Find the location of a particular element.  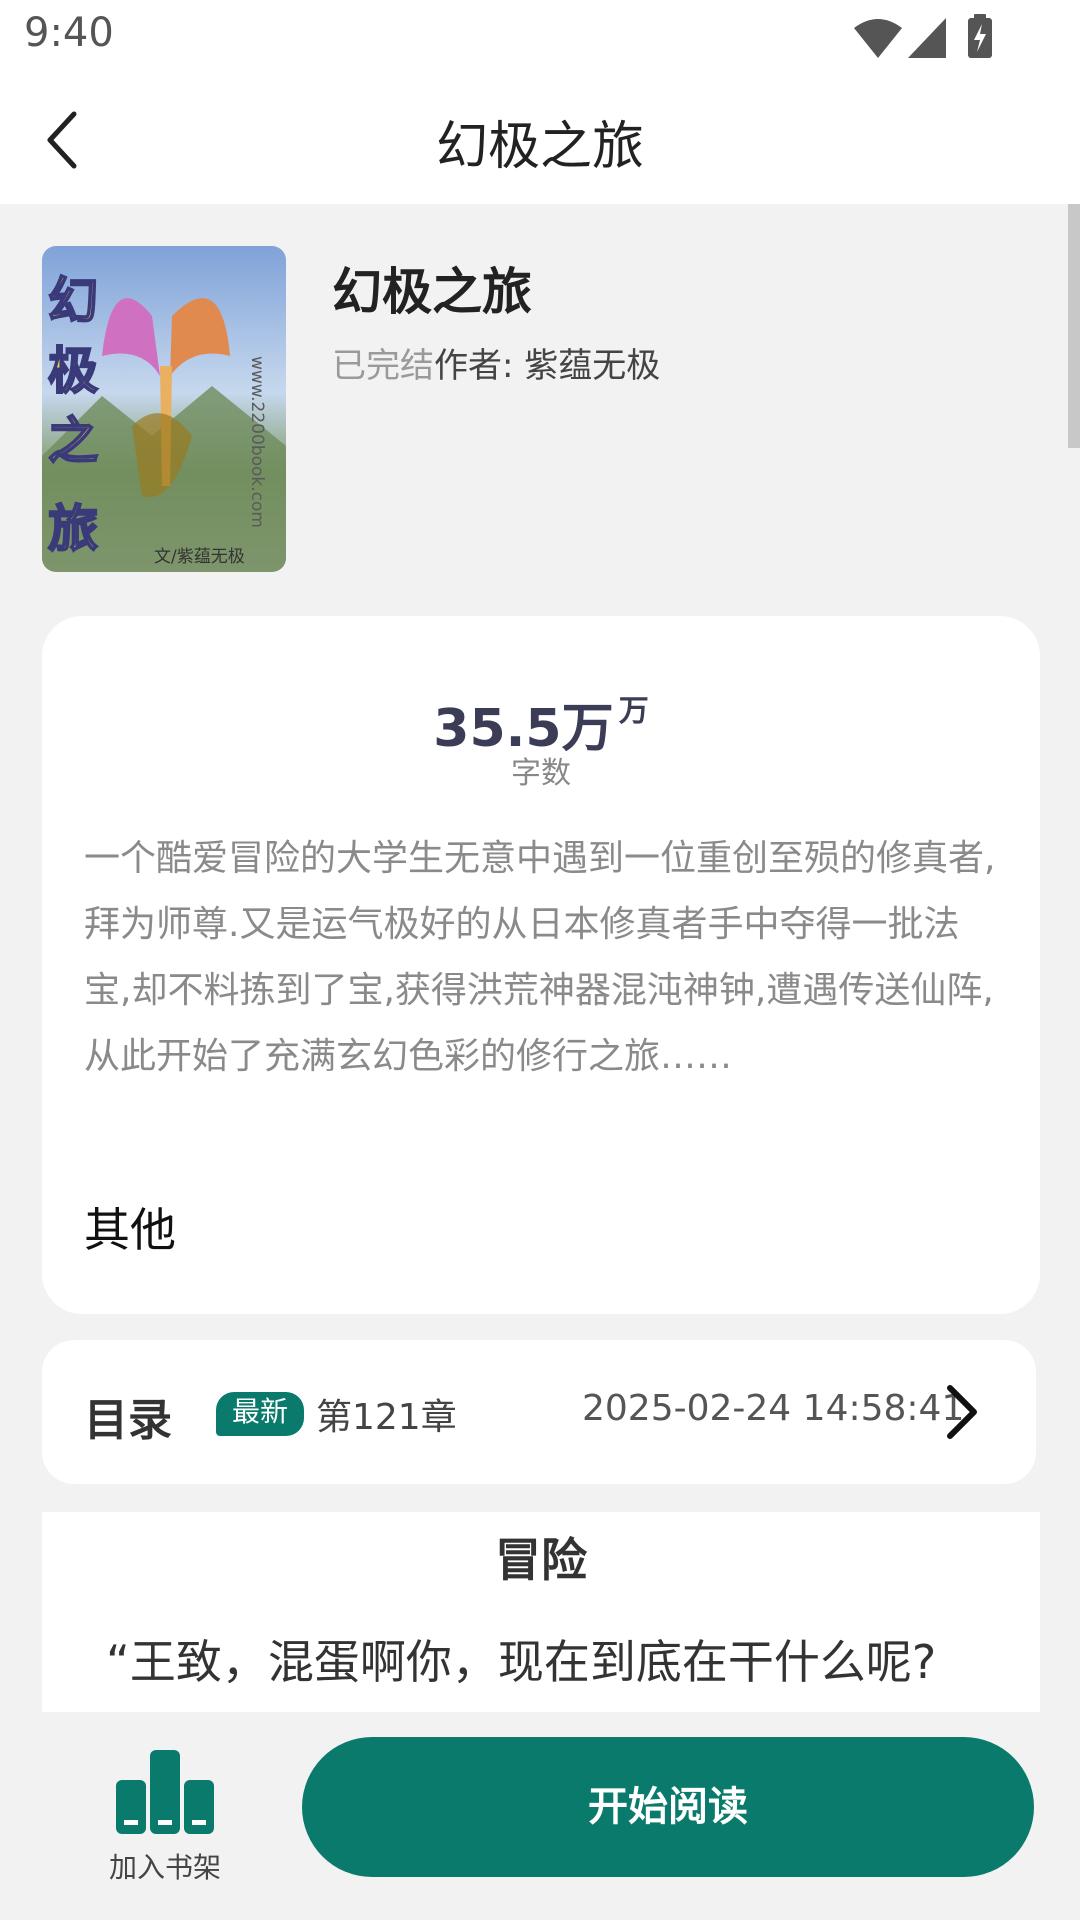

status-time: 9:40 is located at coordinates (69, 33).